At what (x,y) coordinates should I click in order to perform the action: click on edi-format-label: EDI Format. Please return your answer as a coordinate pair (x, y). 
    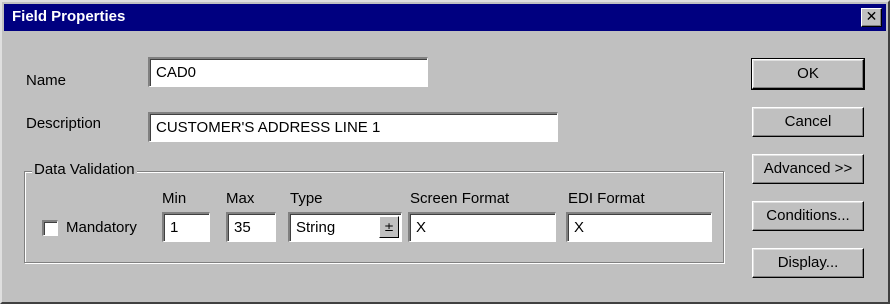
    Looking at the image, I should click on (606, 198).